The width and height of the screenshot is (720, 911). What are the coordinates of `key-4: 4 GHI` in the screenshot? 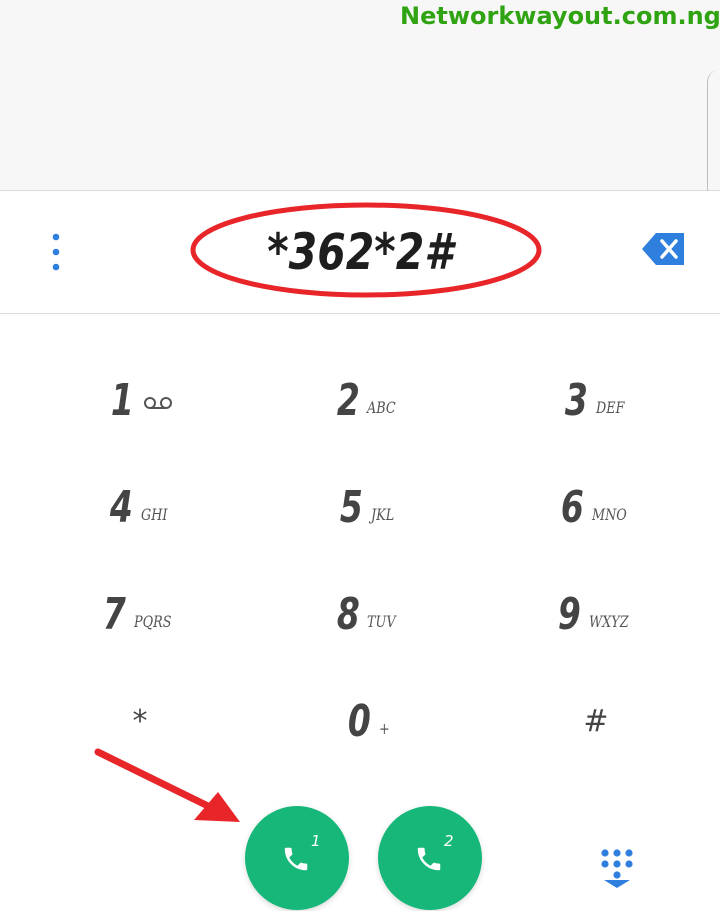 It's located at (140, 507).